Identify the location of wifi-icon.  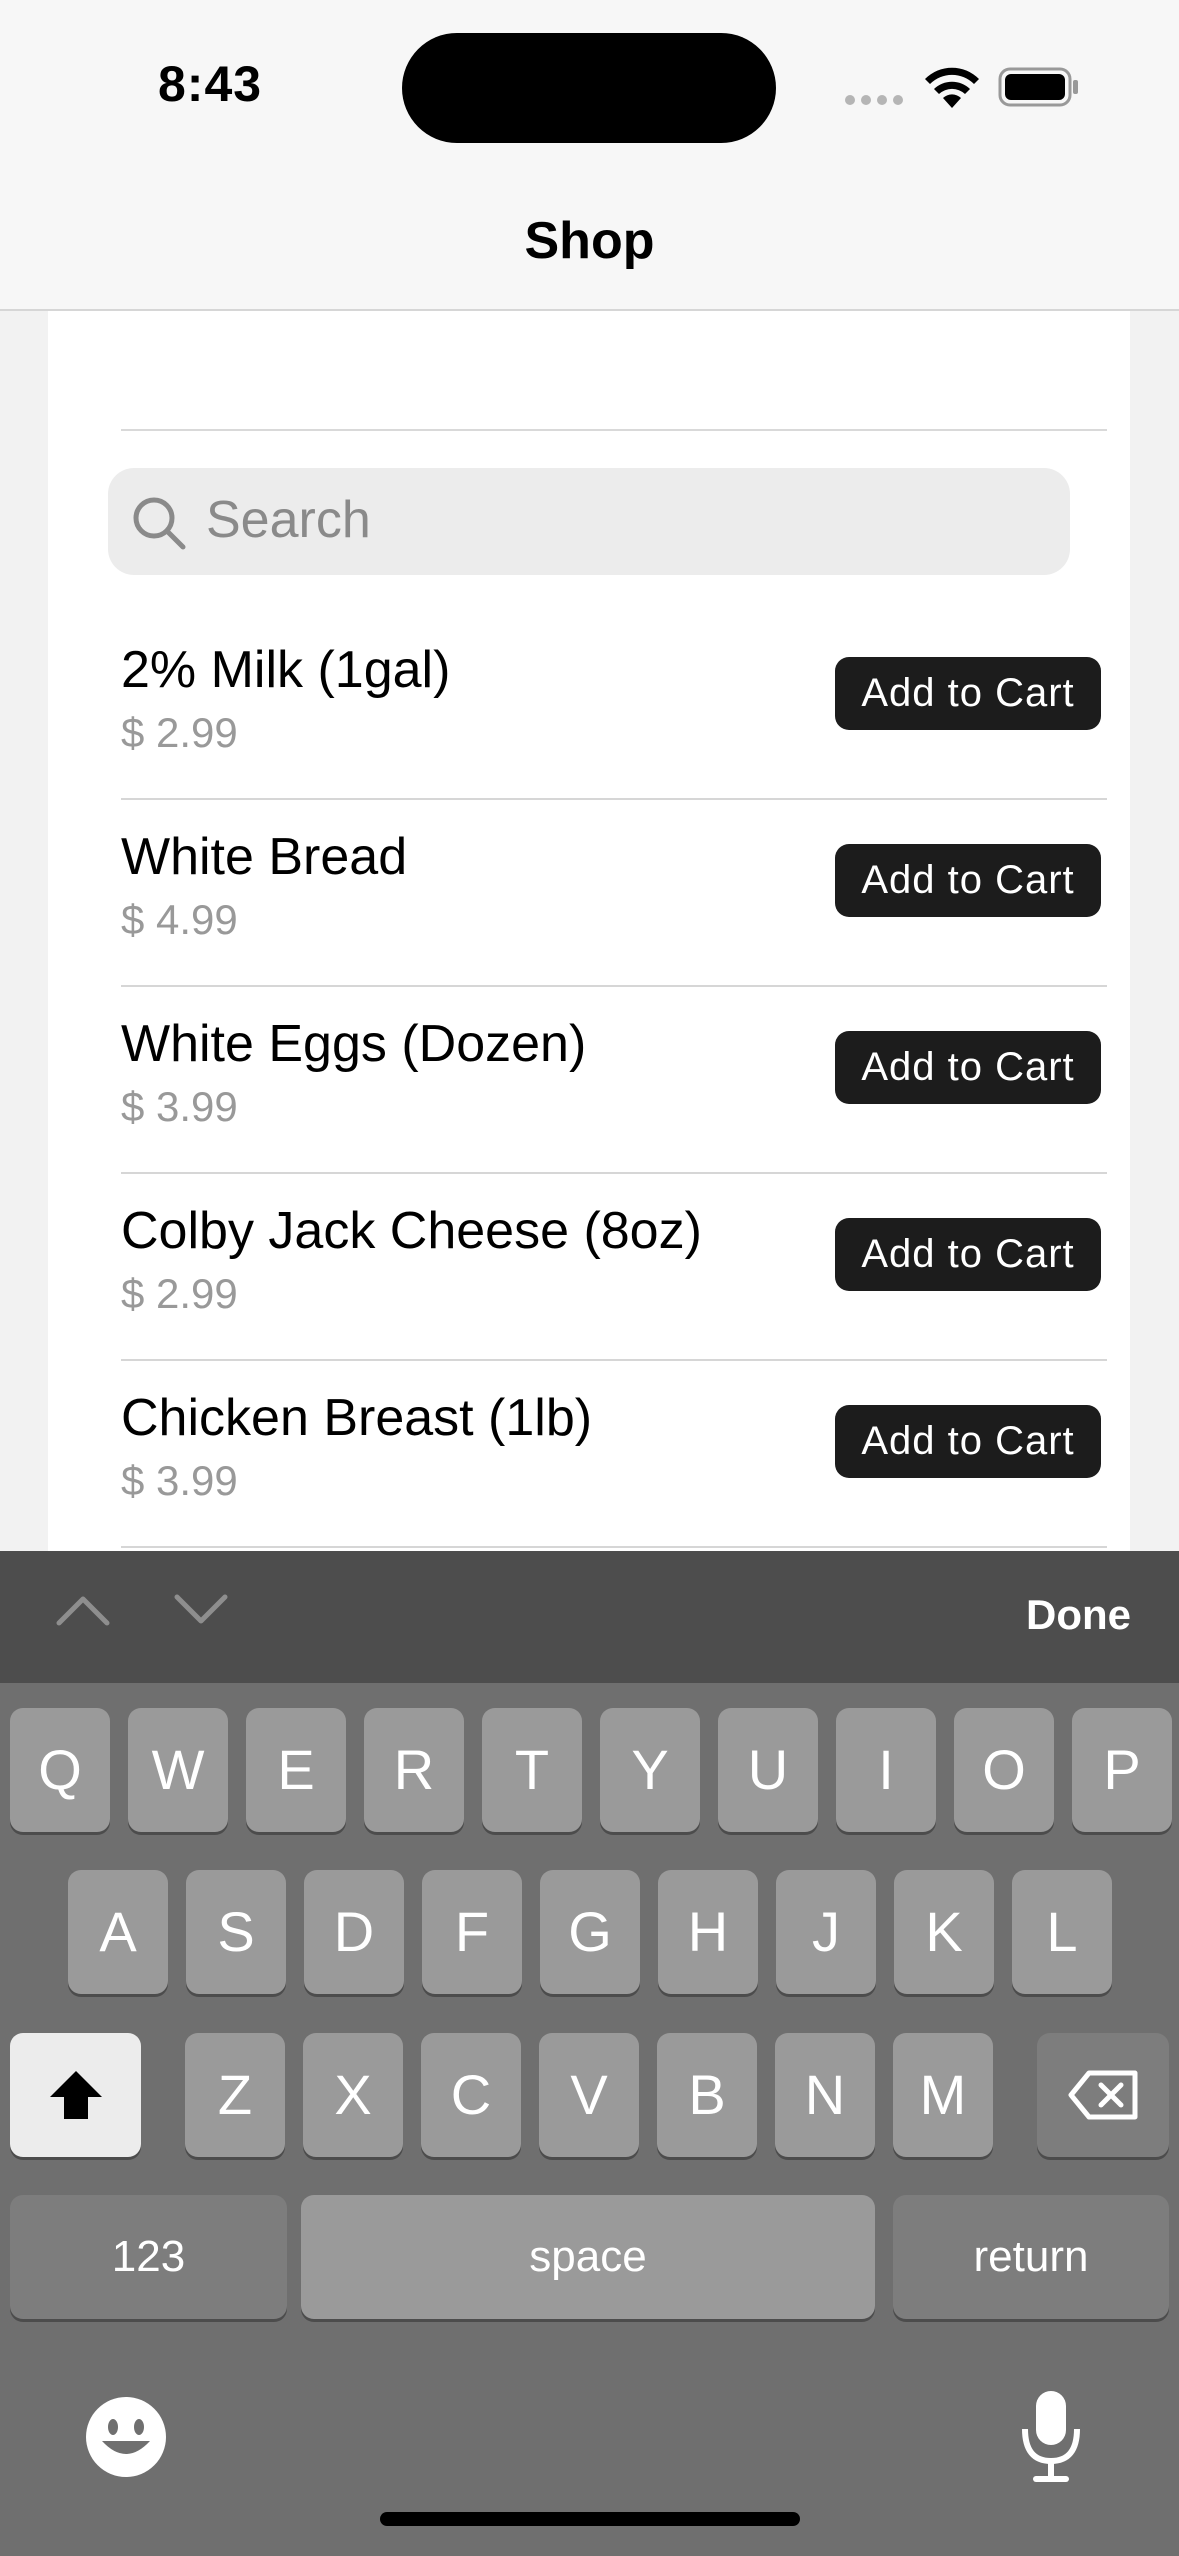
(952, 87).